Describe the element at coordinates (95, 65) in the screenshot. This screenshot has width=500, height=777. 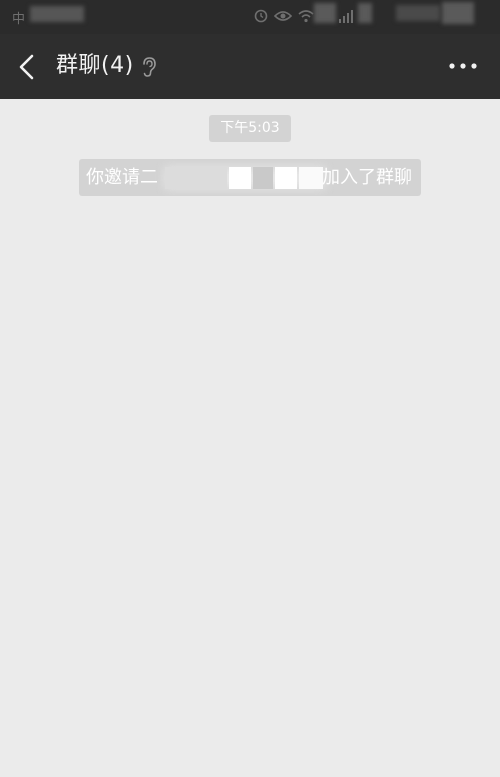
I see `page-title: 群聊(4)` at that location.